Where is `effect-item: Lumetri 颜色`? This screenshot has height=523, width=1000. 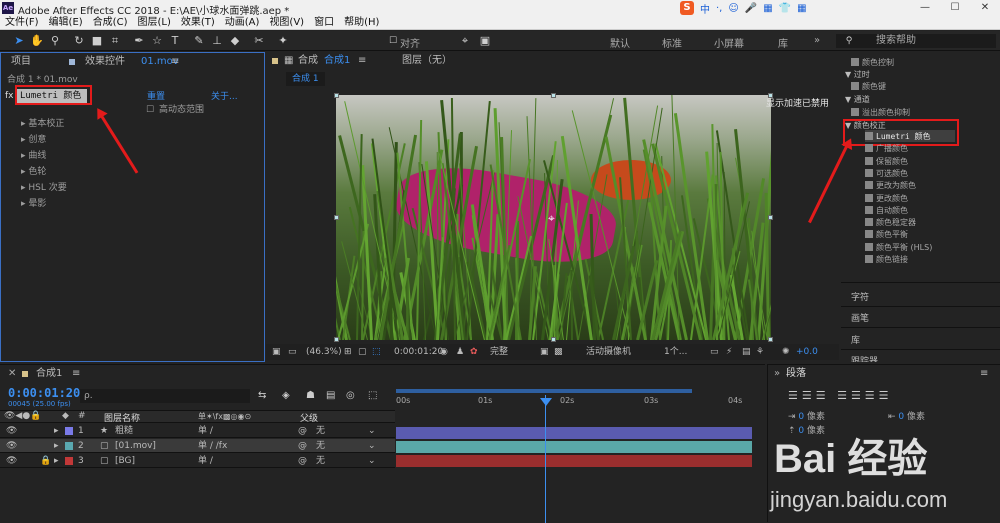 effect-item: Lumetri 颜色 is located at coordinates (898, 137).